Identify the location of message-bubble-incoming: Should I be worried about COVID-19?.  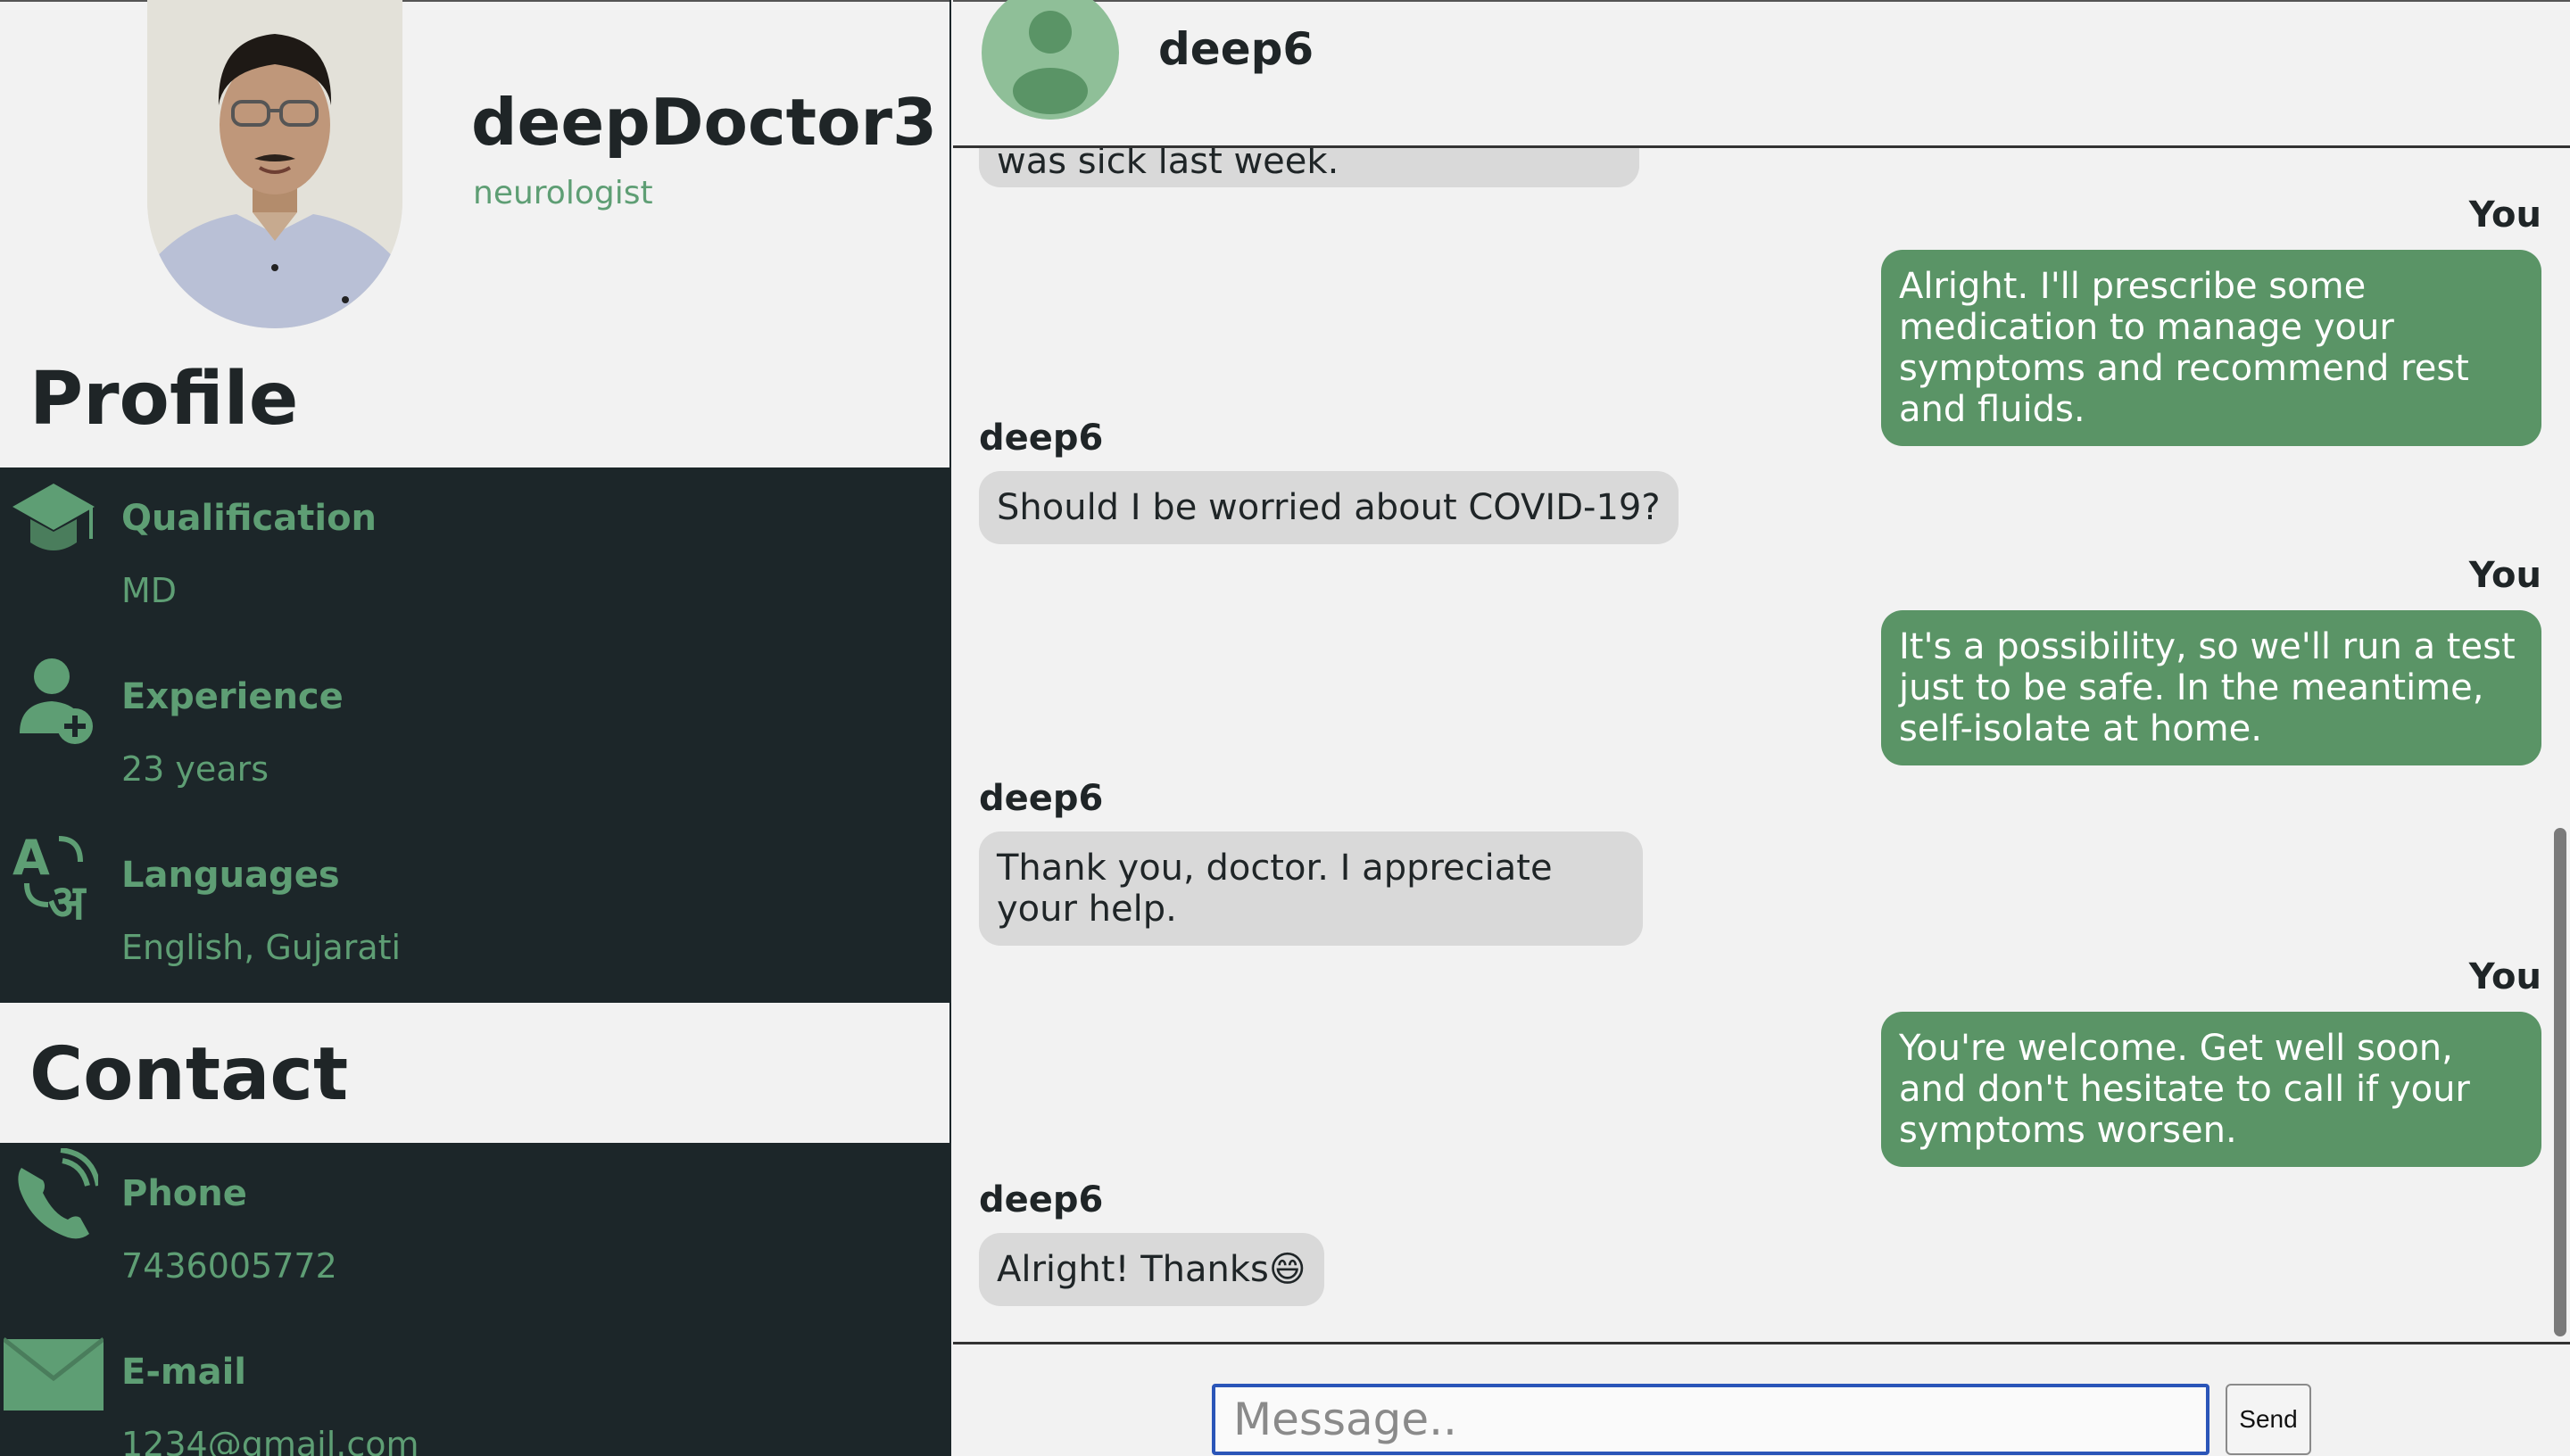
(1329, 507).